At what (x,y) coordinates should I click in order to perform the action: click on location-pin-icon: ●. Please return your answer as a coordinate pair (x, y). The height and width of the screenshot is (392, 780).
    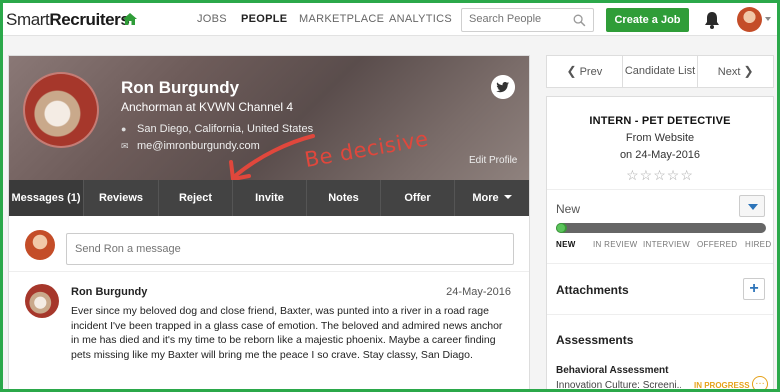
    Looking at the image, I should click on (124, 129).